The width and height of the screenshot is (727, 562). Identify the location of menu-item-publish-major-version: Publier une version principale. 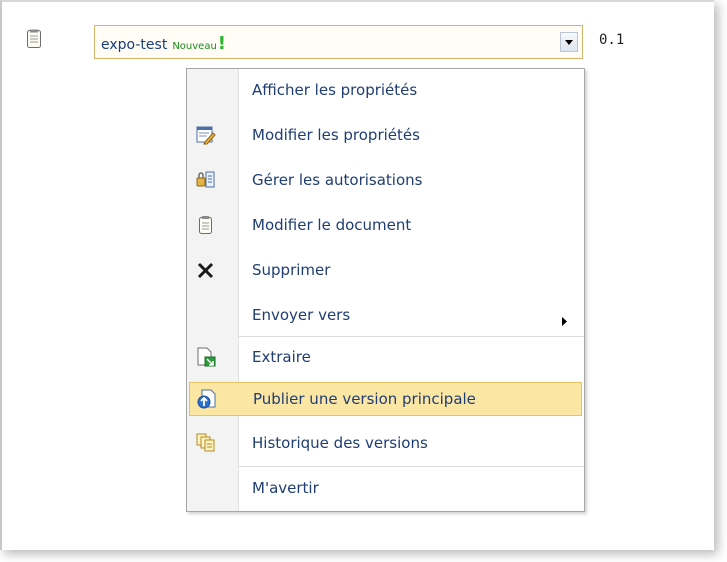
(385, 399).